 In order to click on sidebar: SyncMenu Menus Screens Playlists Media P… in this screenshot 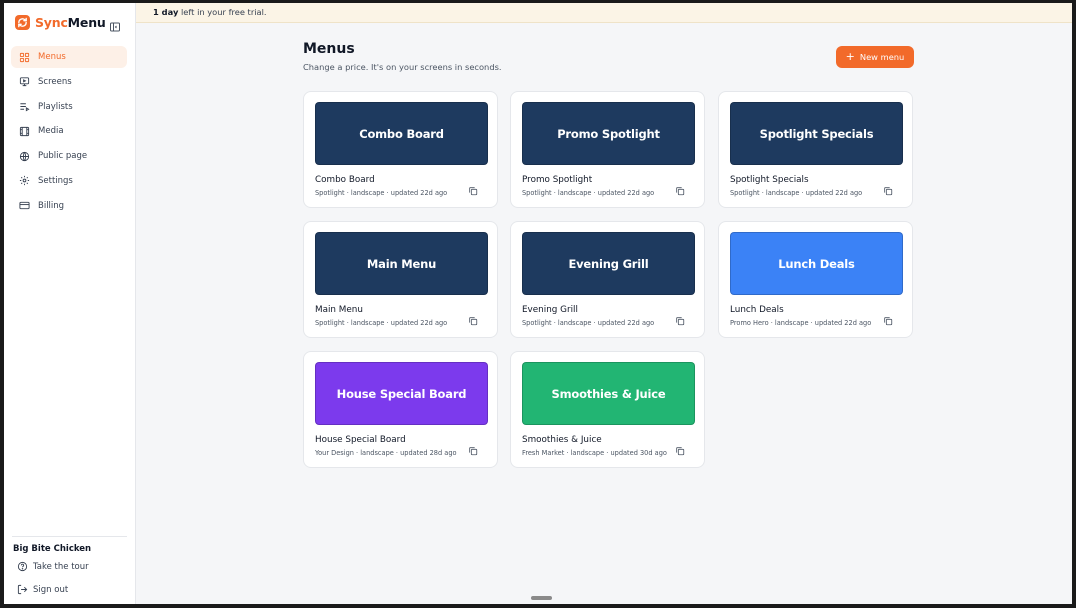, I will do `click(70, 303)`.